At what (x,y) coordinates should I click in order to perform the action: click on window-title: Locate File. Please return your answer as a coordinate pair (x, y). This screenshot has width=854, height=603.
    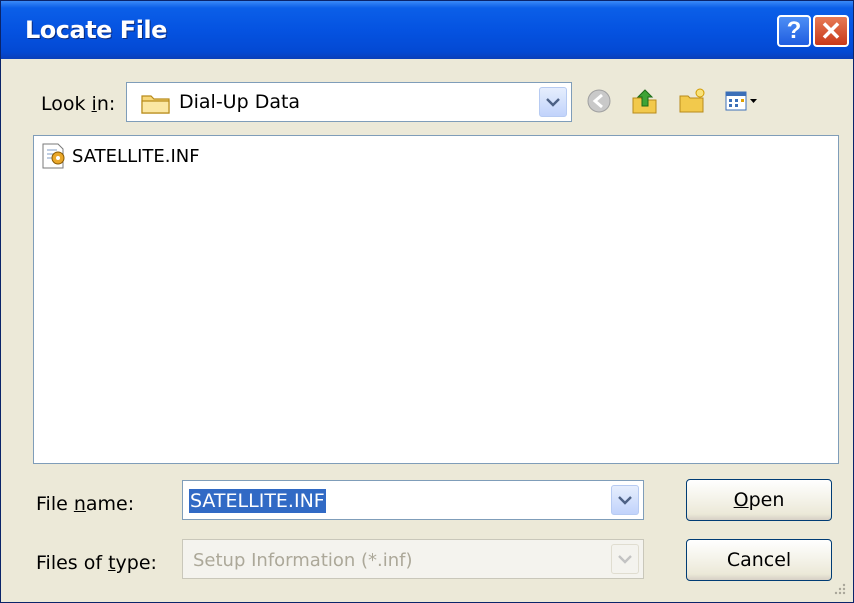
    Looking at the image, I should click on (96, 30).